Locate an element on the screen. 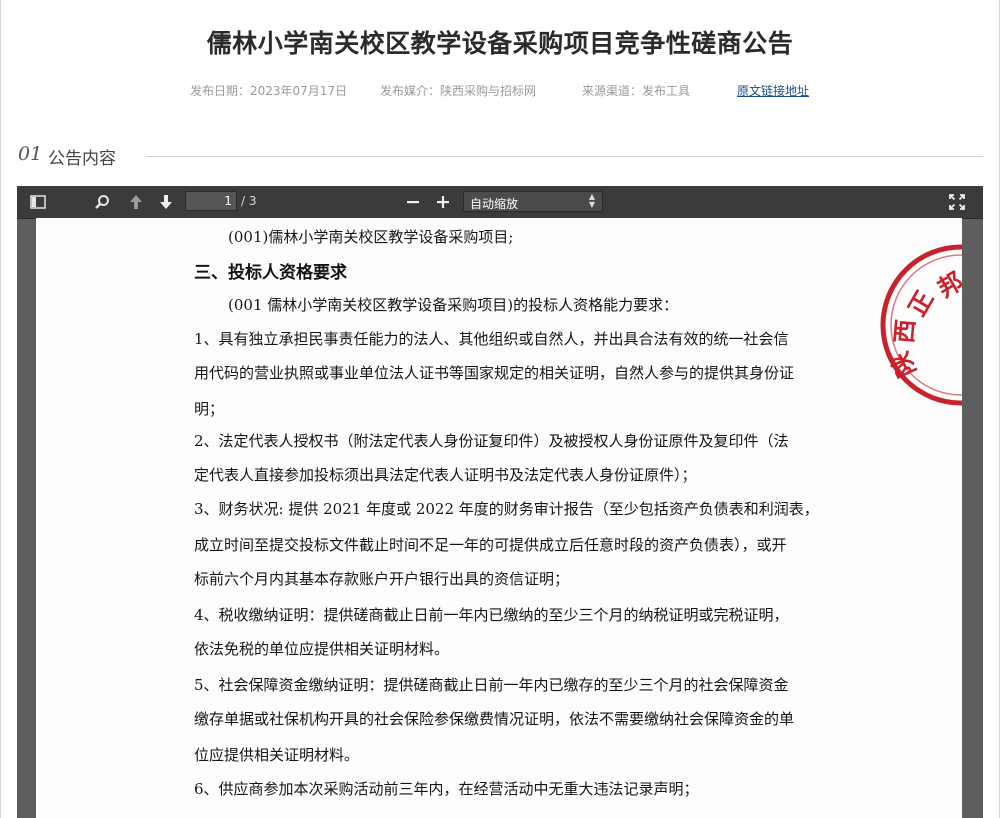  arrow-up-icon is located at coordinates (136, 202).